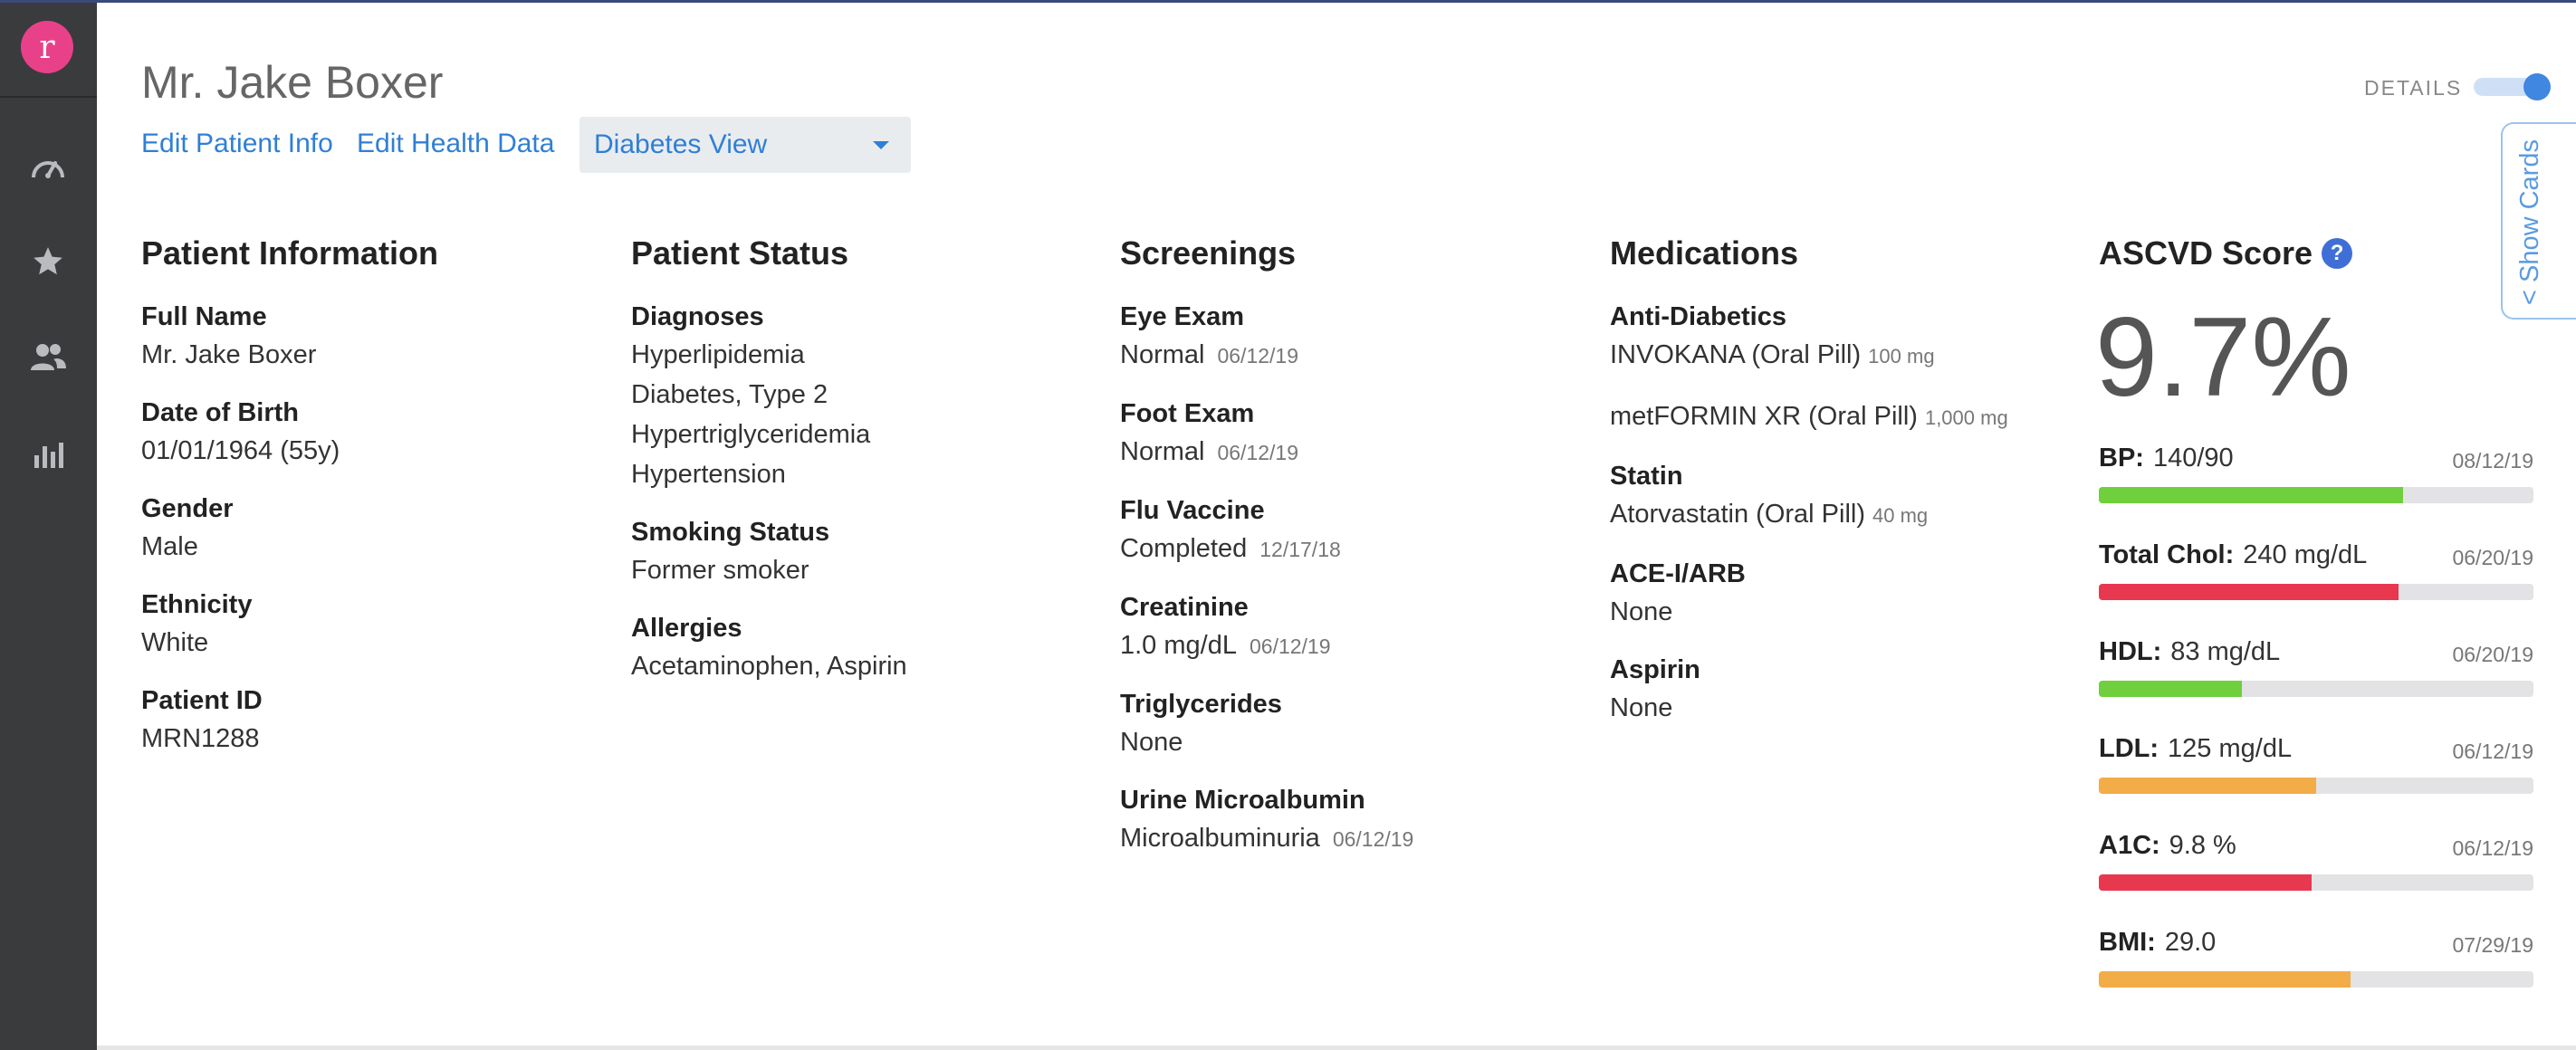  Describe the element at coordinates (48, 526) in the screenshot. I see `sidebar: r` at that location.